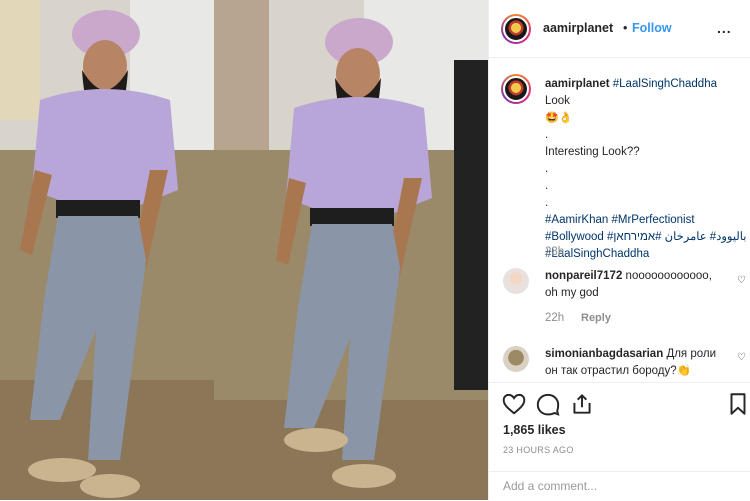 This screenshot has width=750, height=501. What do you see at coordinates (652, 28) in the screenshot?
I see `follow-button: Follow` at bounding box center [652, 28].